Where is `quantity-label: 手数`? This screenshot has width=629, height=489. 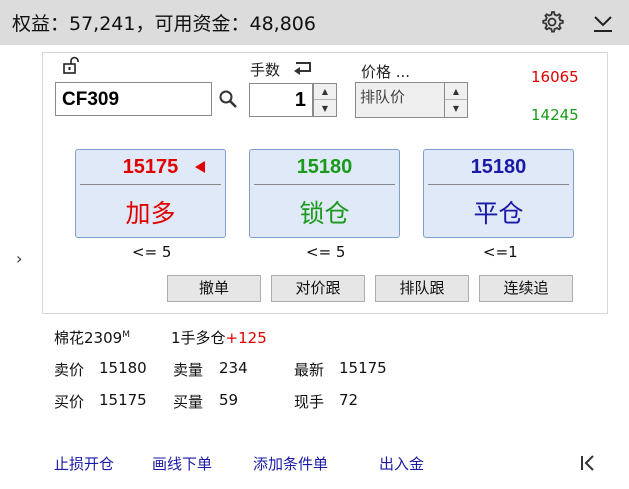 quantity-label: 手数 is located at coordinates (265, 70).